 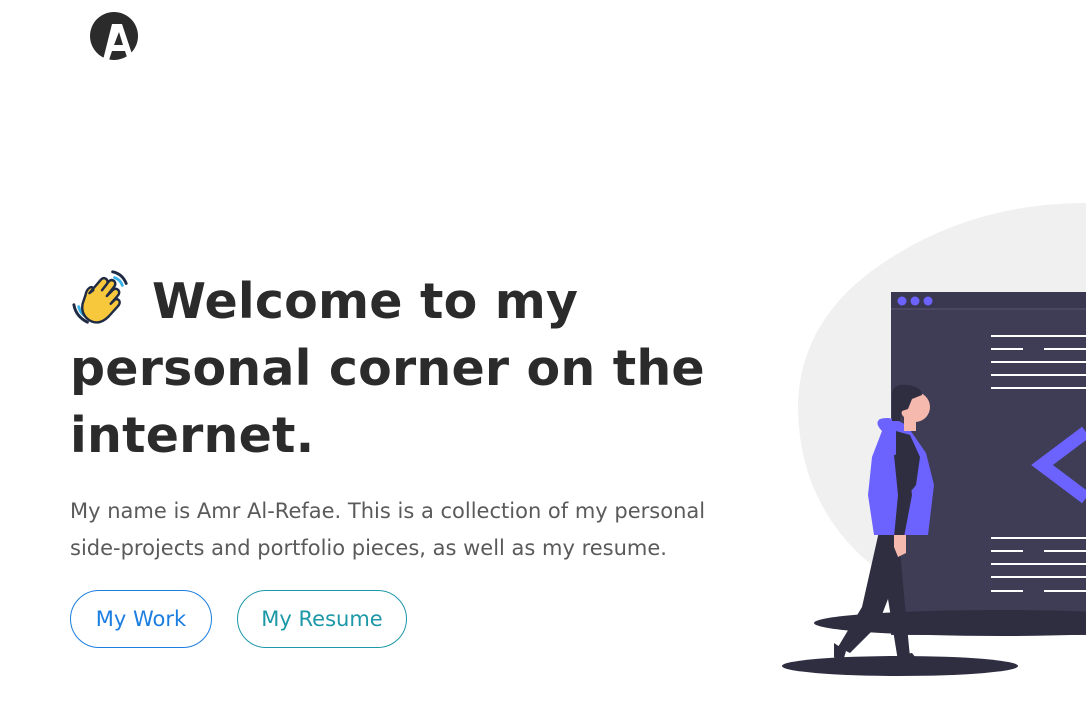 What do you see at coordinates (115, 37) in the screenshot?
I see `logo-icon` at bounding box center [115, 37].